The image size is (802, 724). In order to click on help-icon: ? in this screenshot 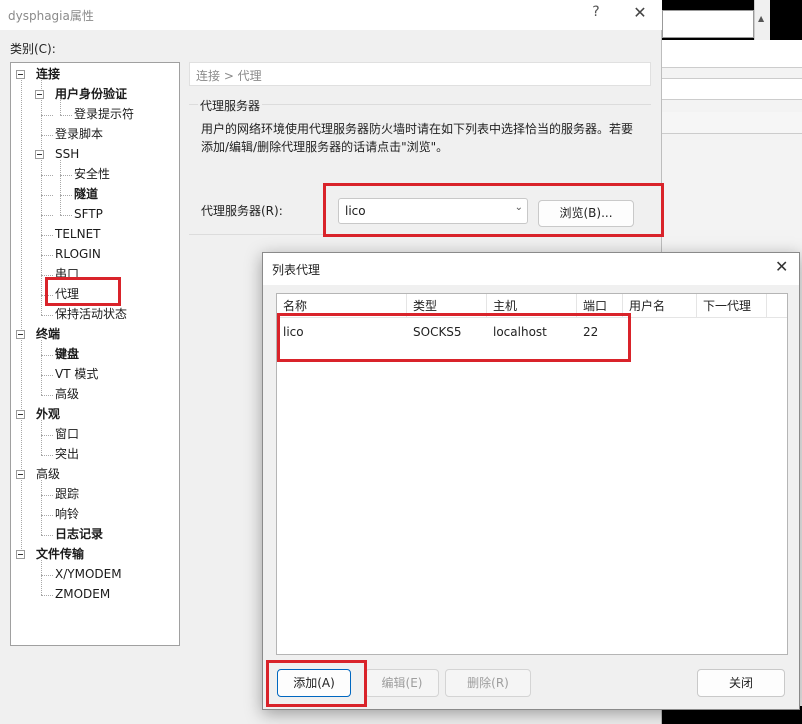, I will do `click(596, 14)`.